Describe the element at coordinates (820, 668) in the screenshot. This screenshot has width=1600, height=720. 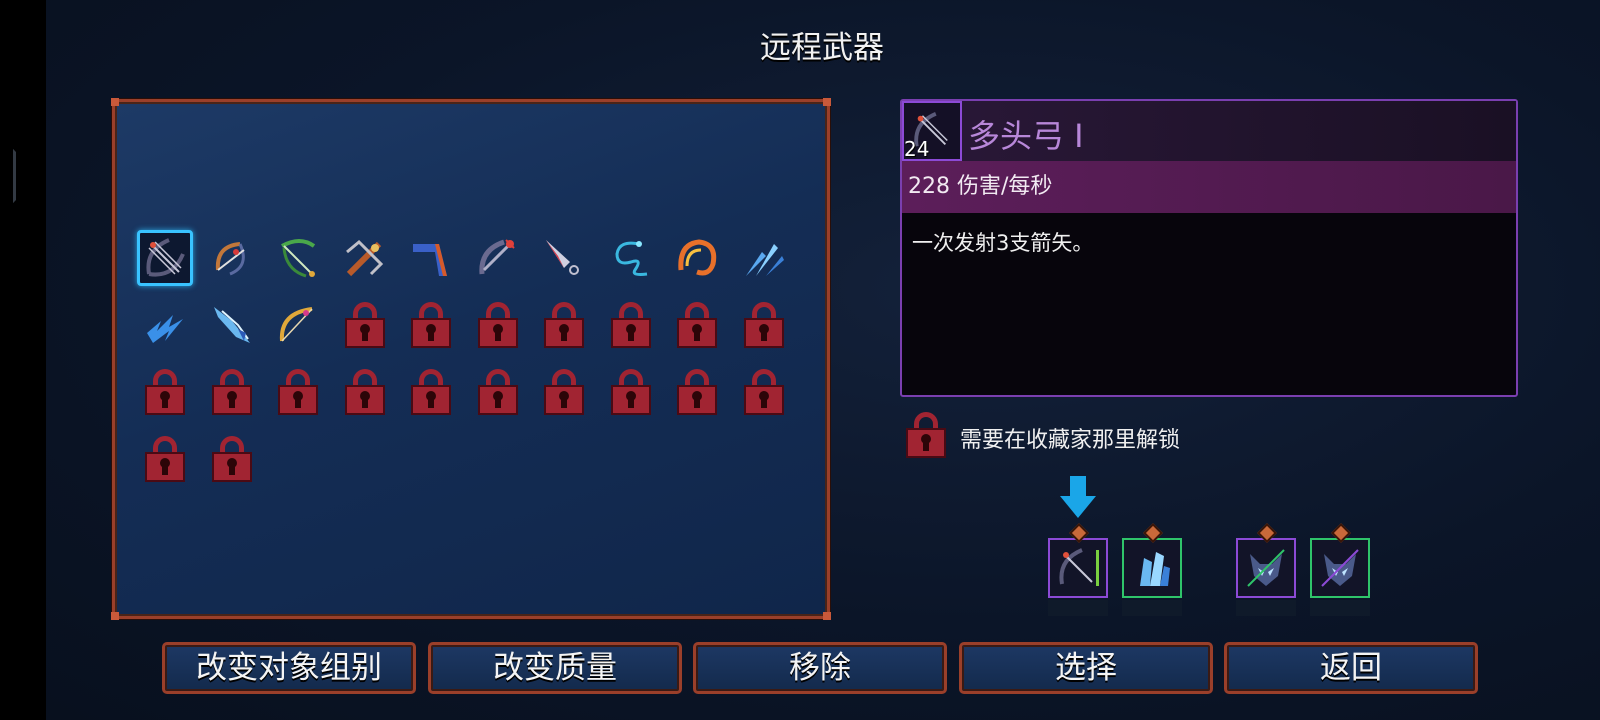
I see `remove-button: 移除` at that location.